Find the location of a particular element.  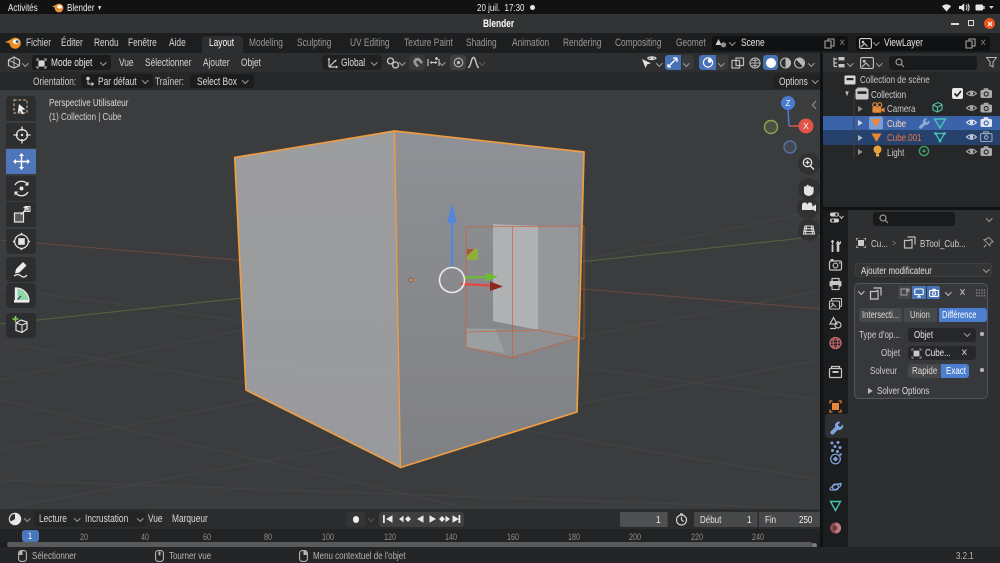

svg-text: Z is located at coordinates (788, 103).